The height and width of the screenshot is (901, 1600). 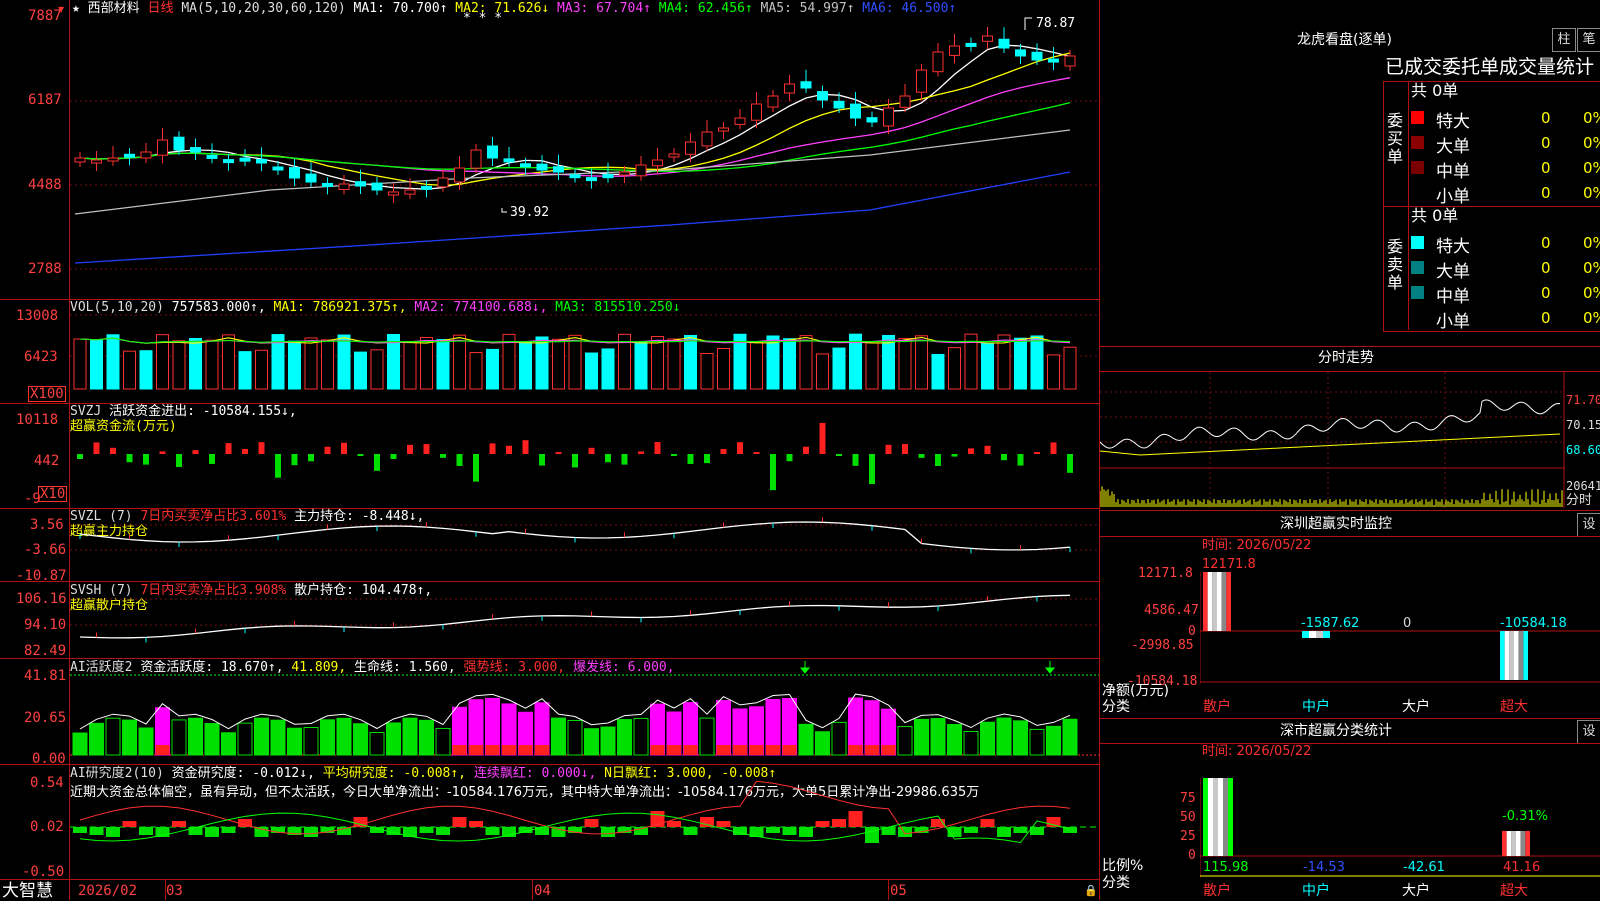 I want to click on ai1-chart, so click(x=584, y=711).